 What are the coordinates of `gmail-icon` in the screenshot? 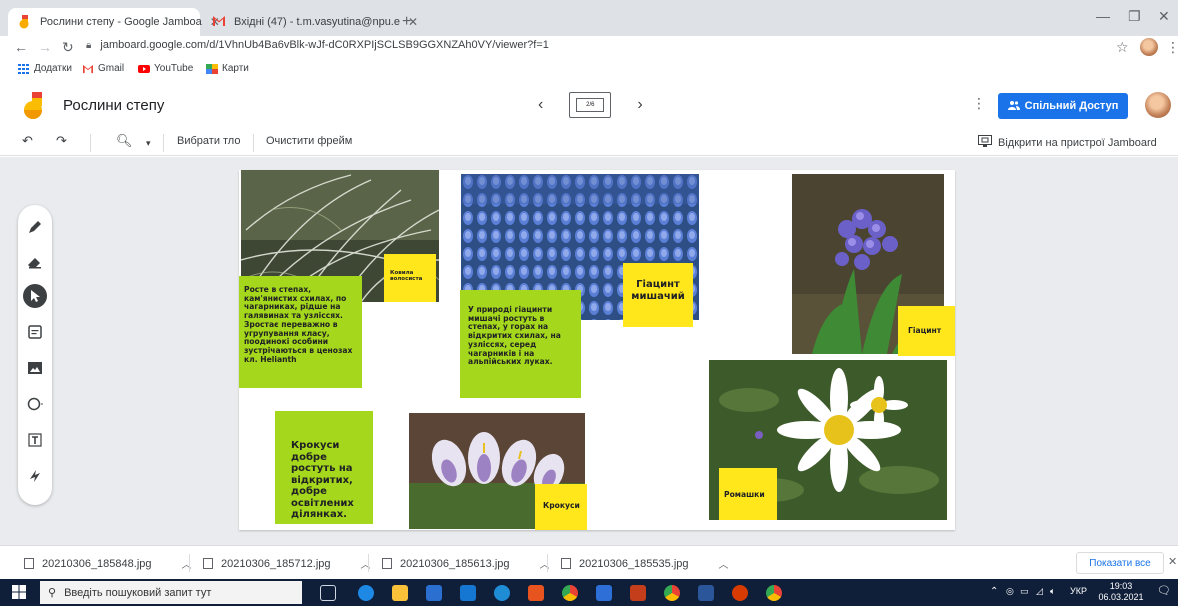 It's located at (88, 69).